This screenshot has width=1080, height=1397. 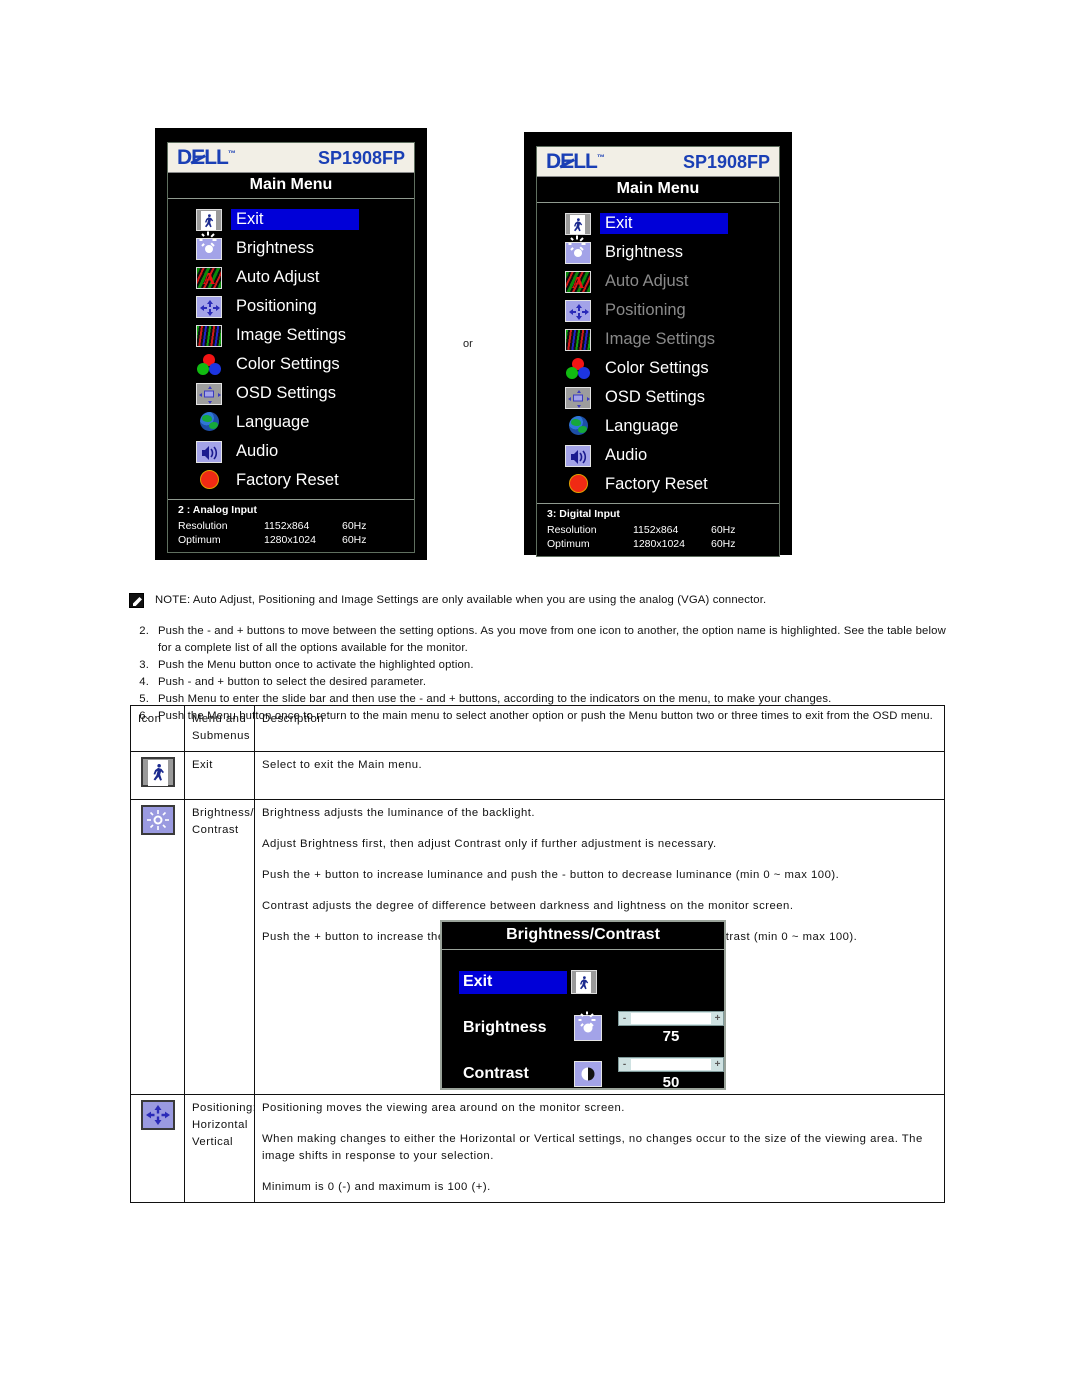 I want to click on osd-header: DELL™ SP1908FP, so click(x=291, y=158).